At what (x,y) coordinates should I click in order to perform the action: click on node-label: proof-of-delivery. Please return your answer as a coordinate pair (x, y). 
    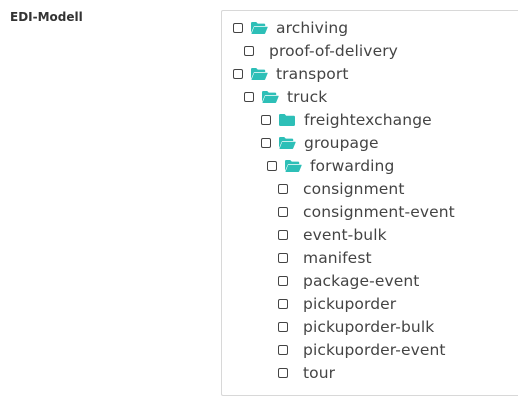
    Looking at the image, I should click on (333, 50).